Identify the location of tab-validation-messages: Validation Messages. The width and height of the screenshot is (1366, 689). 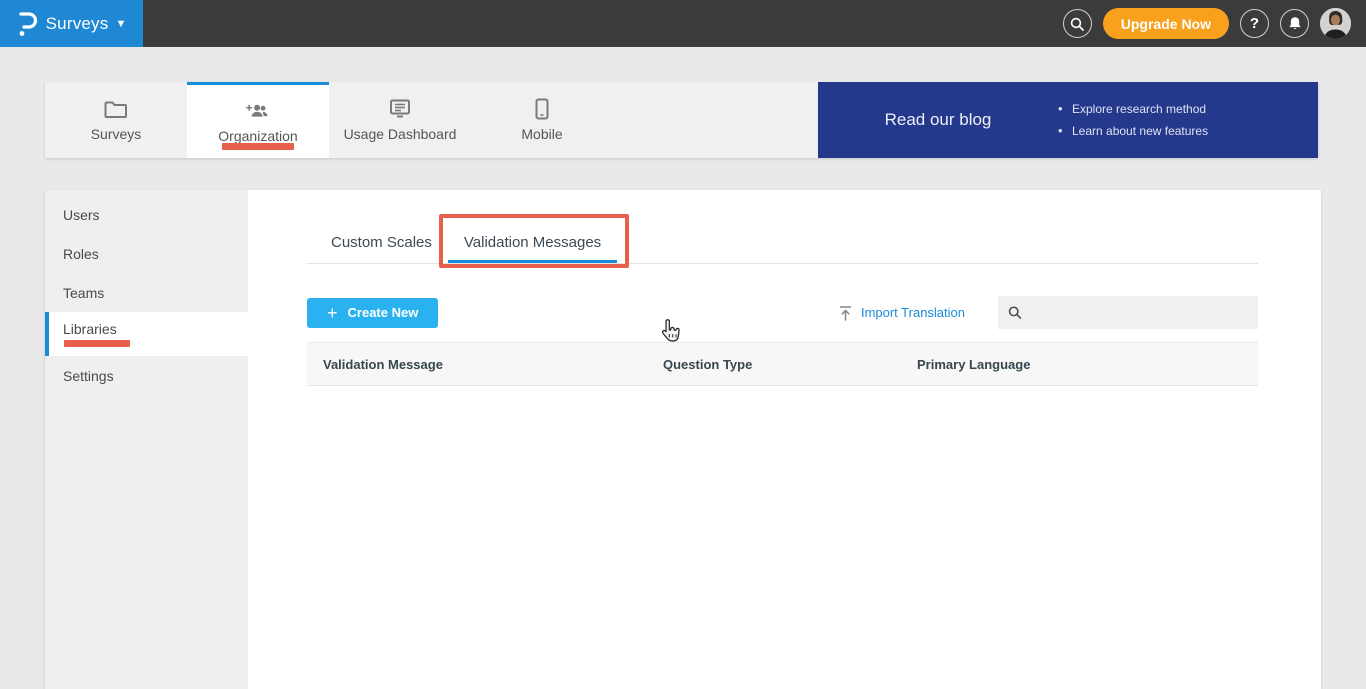
(534, 241).